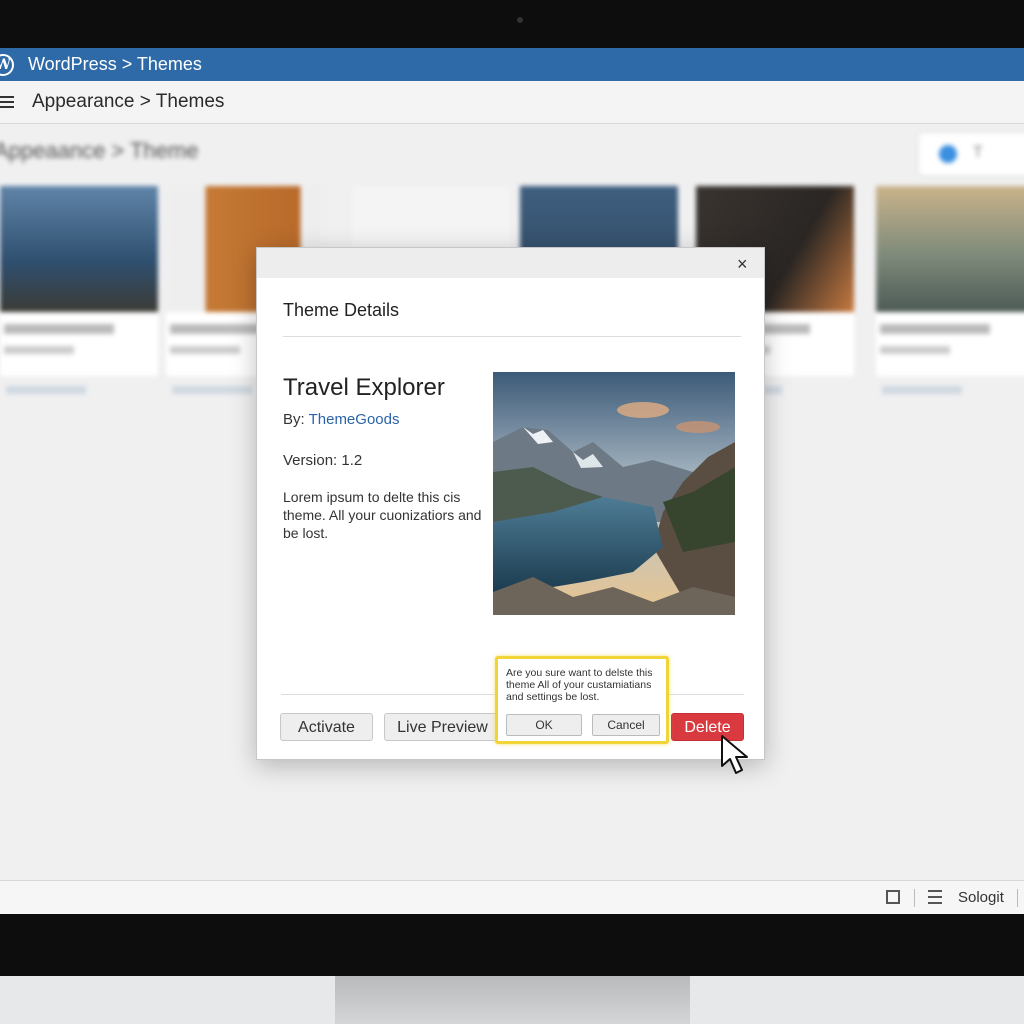  What do you see at coordinates (512, 897) in the screenshot?
I see `status-bar: Sologit` at bounding box center [512, 897].